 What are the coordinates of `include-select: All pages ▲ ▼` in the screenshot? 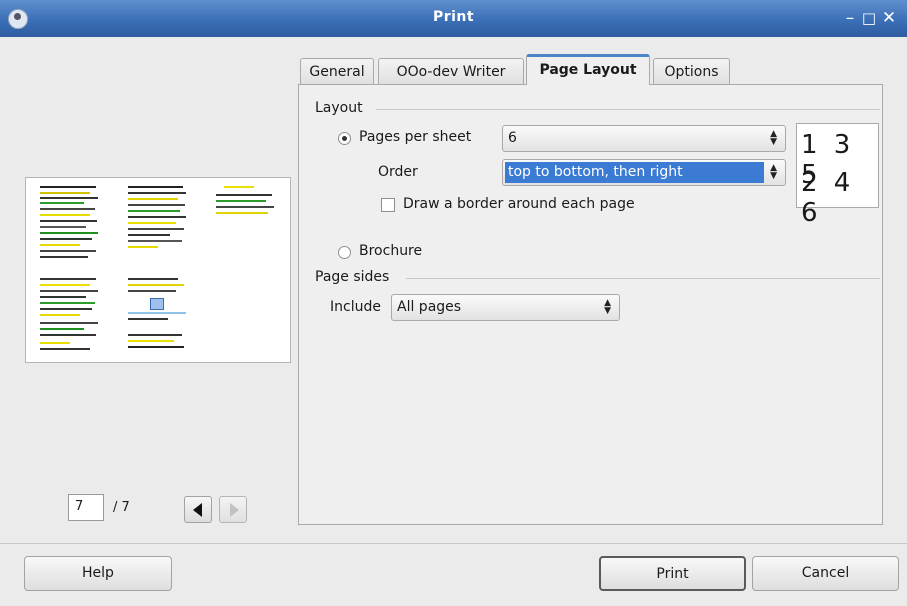 It's located at (505, 307).